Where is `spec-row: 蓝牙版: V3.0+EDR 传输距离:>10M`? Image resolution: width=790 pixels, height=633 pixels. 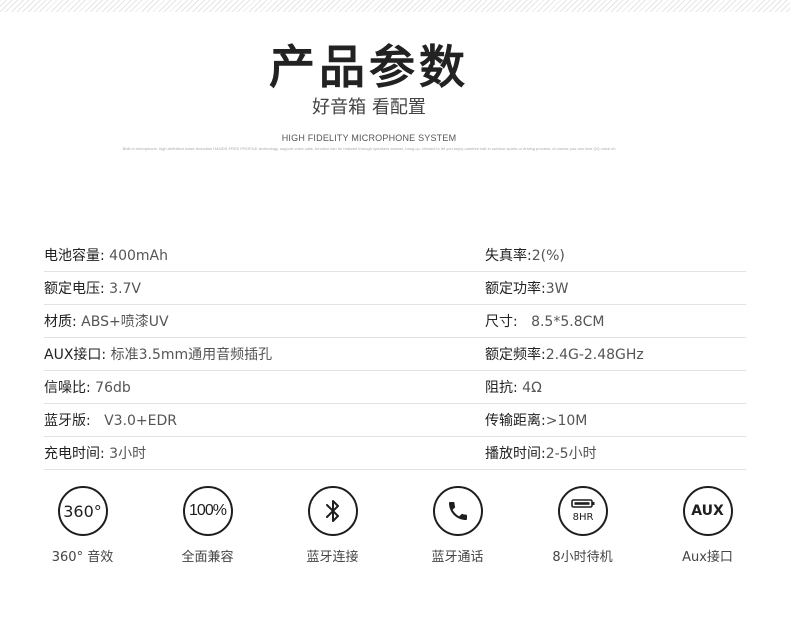
spec-row: 蓝牙版: V3.0+EDR 传输距离:>10M is located at coordinates (395, 420).